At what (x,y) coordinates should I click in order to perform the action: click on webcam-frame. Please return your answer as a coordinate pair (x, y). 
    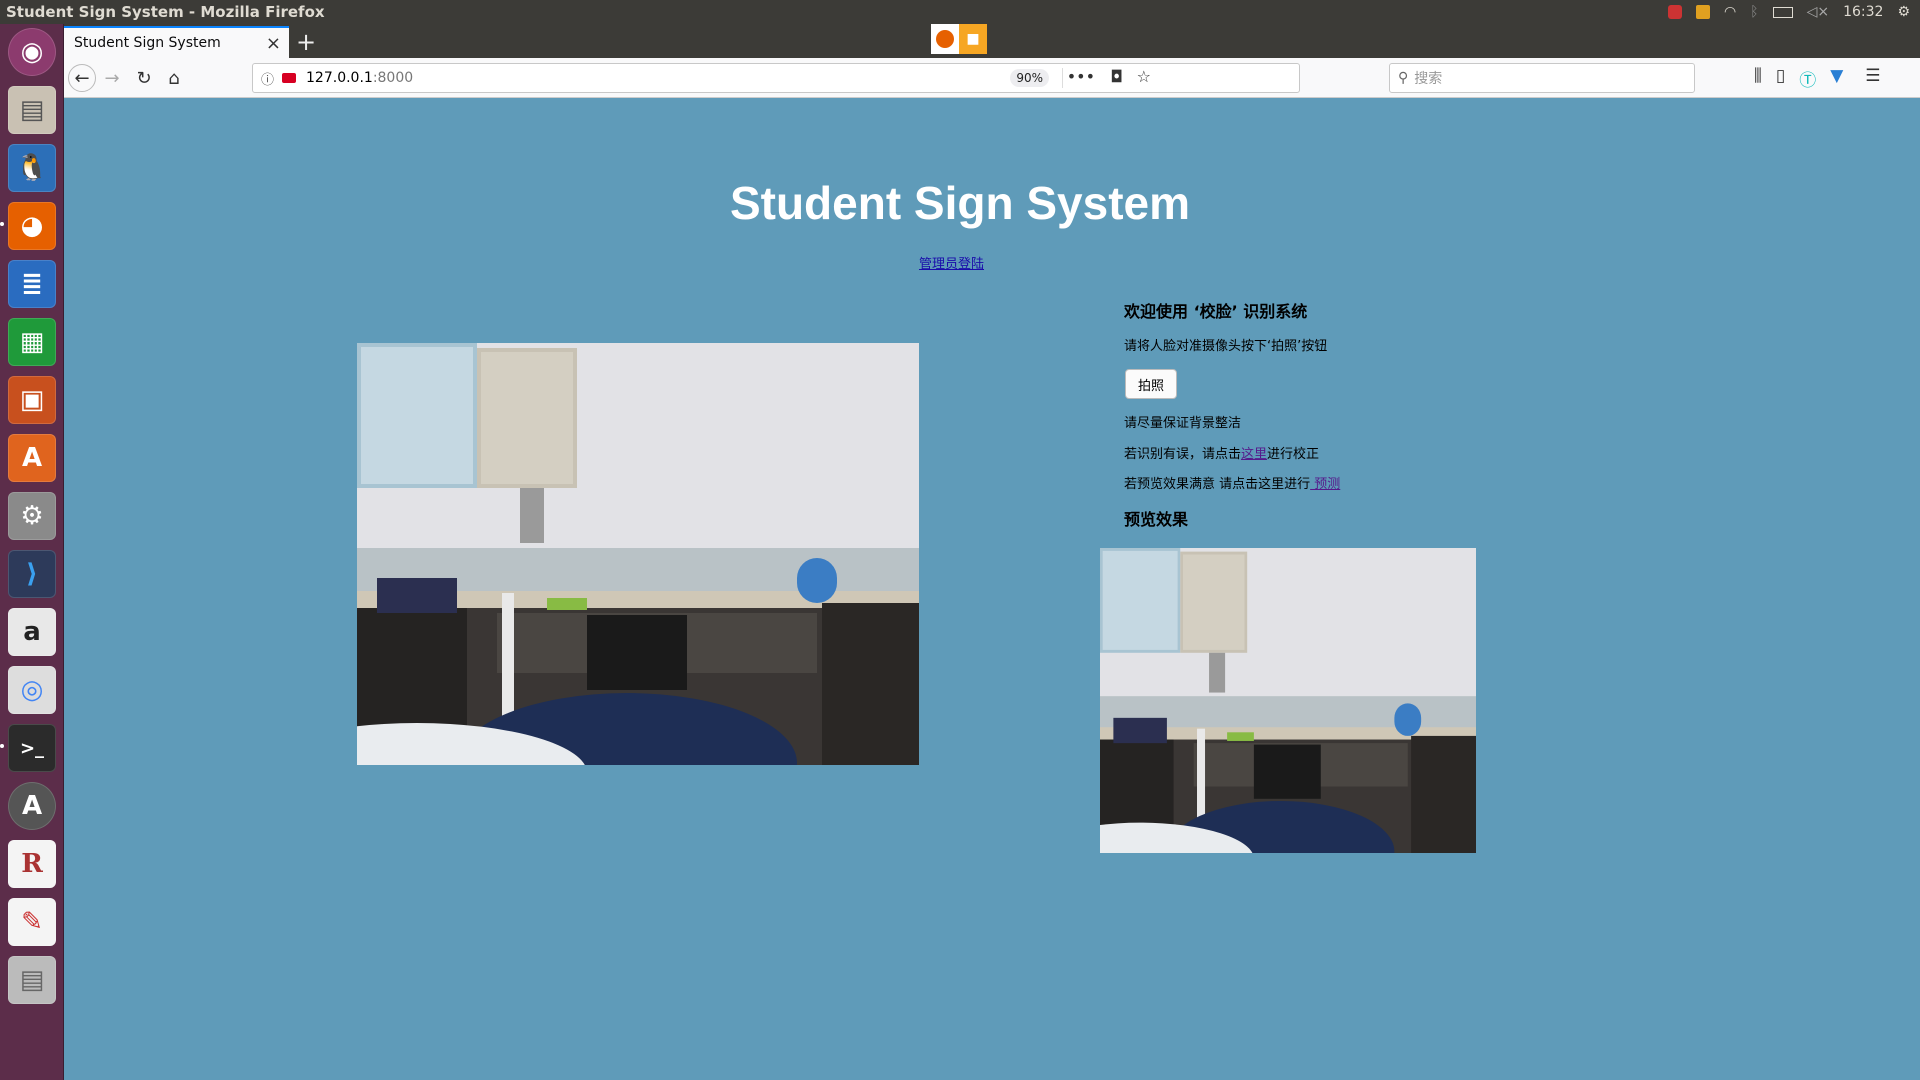
    Looking at the image, I should click on (638, 554).